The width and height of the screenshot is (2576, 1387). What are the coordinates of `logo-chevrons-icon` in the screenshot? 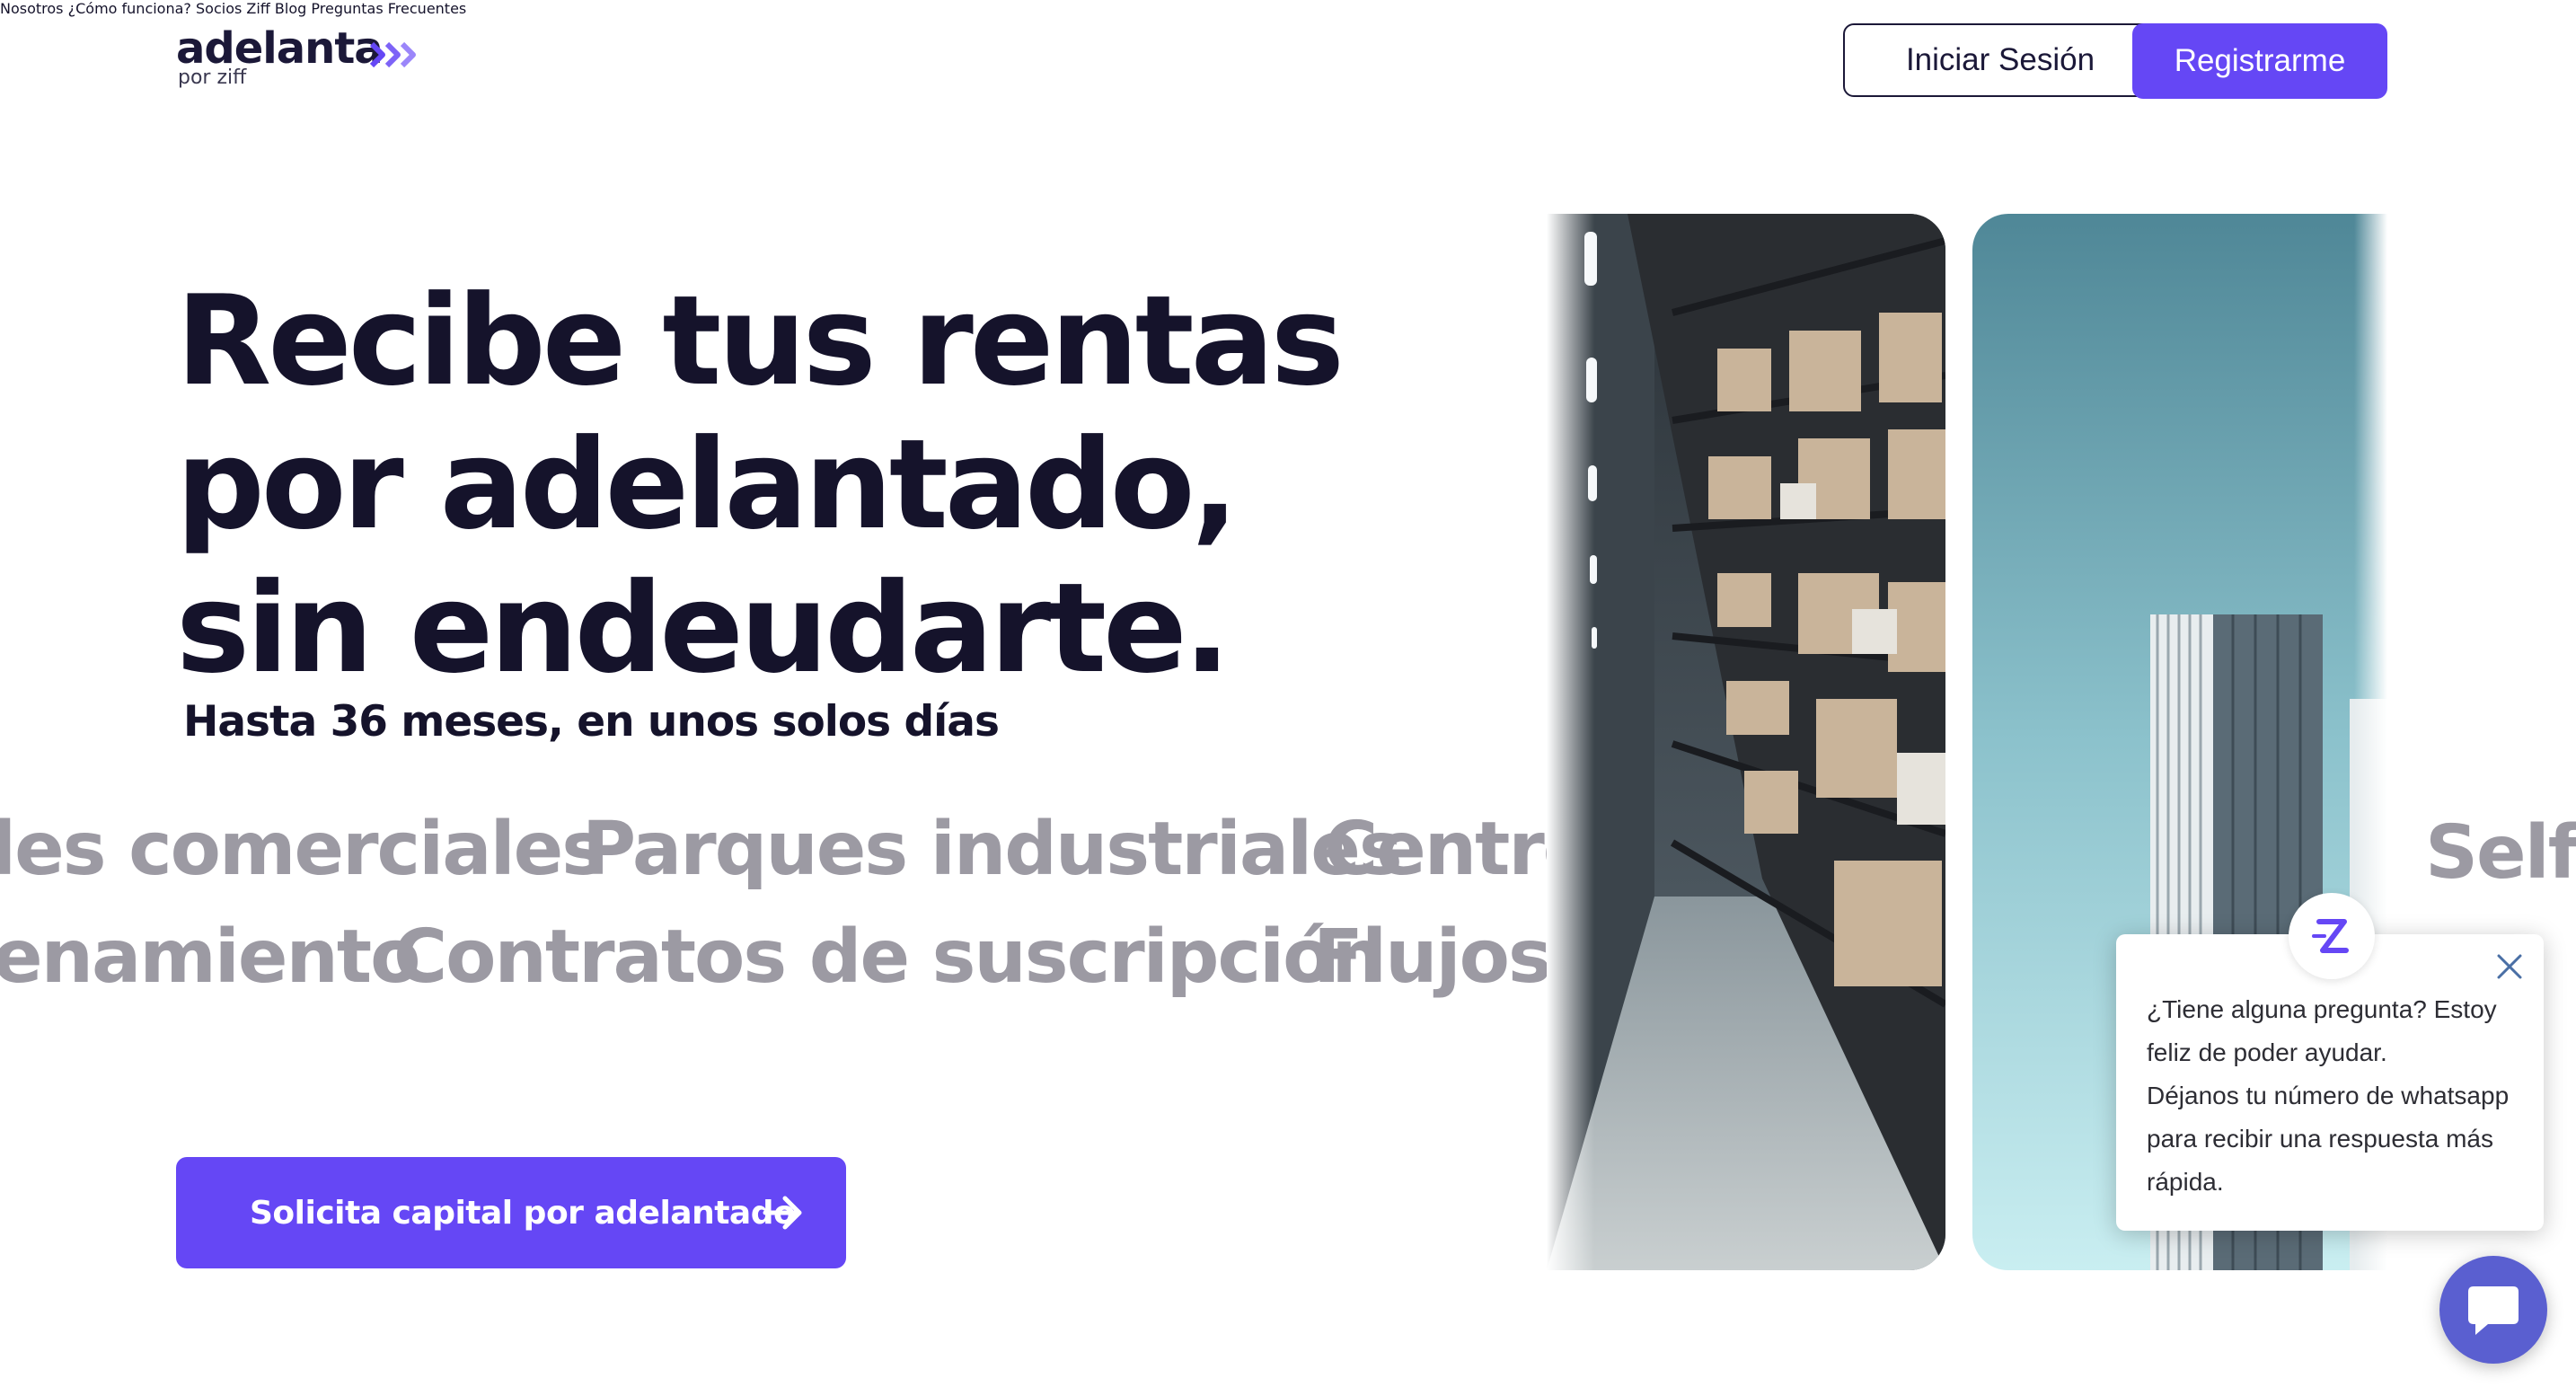 It's located at (393, 54).